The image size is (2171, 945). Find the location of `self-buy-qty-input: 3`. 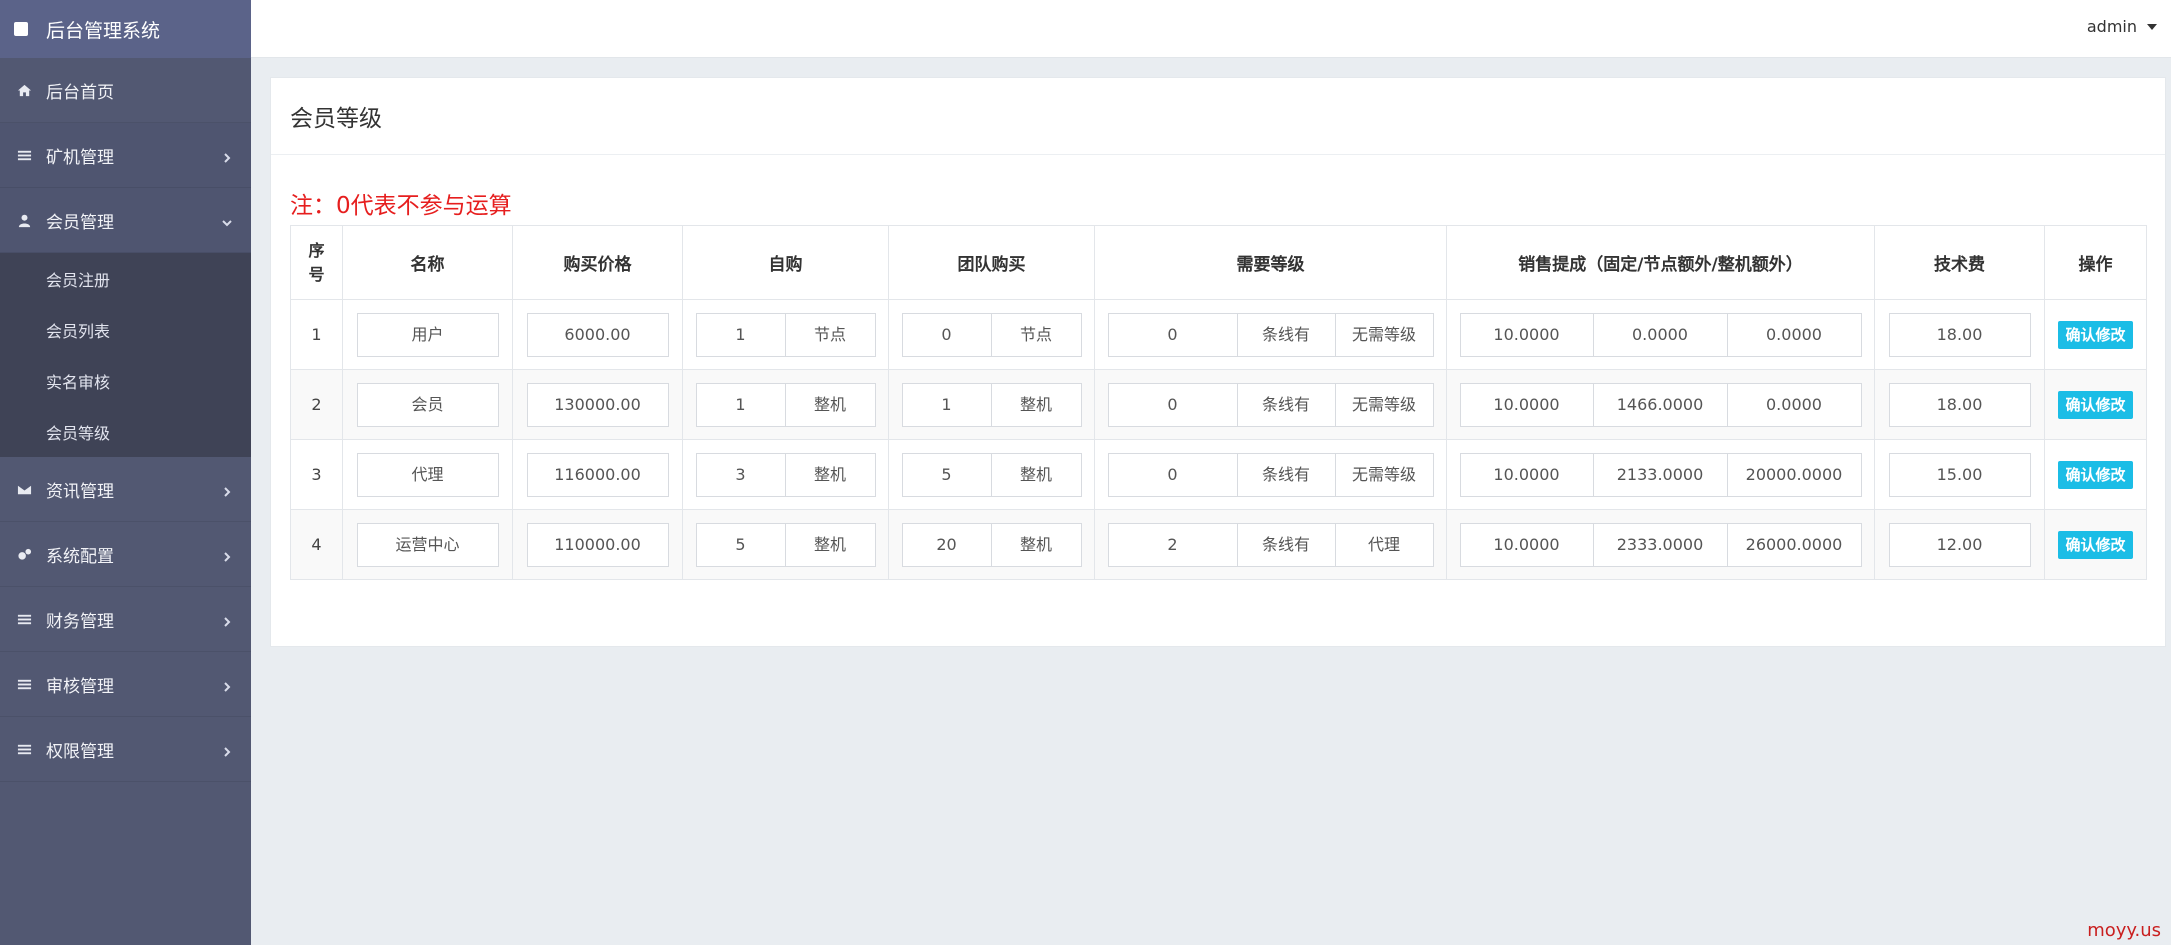

self-buy-qty-input: 3 is located at coordinates (740, 474).